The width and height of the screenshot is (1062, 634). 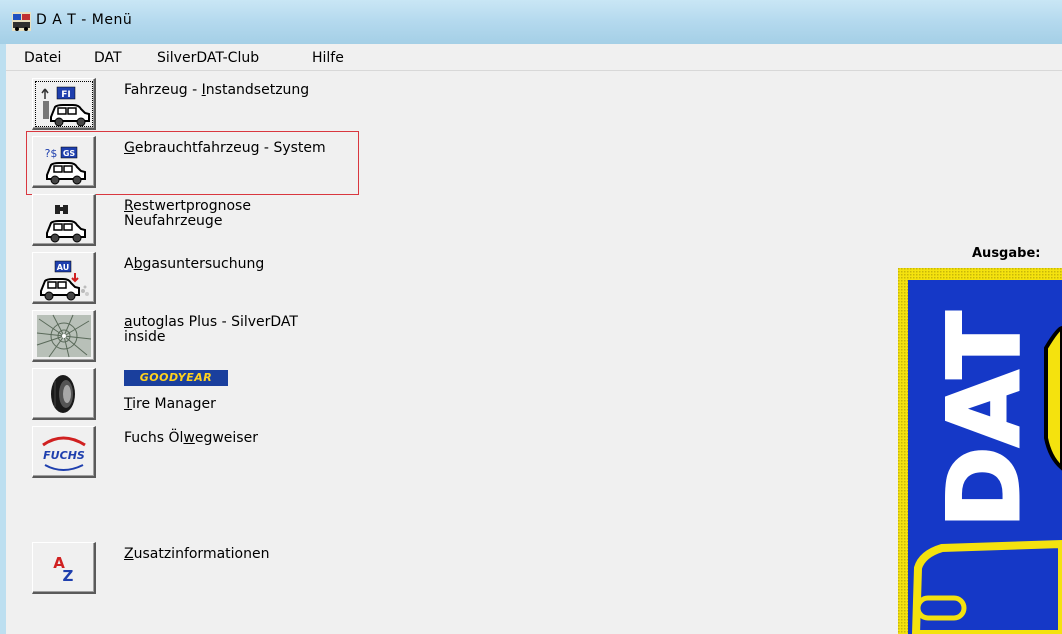 I want to click on menu-datei: Datei, so click(x=42, y=58).